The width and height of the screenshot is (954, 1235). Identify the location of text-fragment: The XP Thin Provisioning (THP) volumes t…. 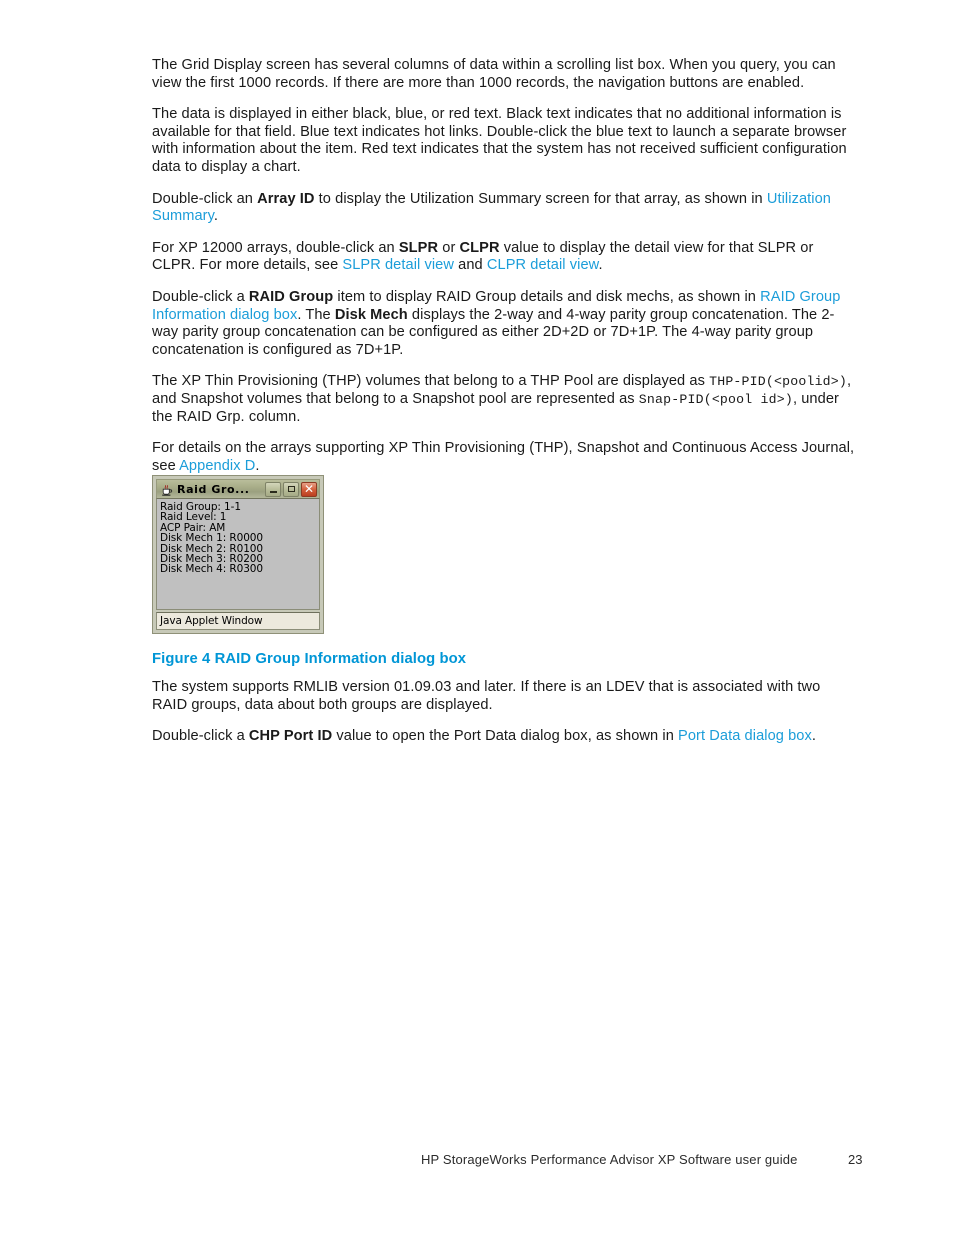
(431, 381).